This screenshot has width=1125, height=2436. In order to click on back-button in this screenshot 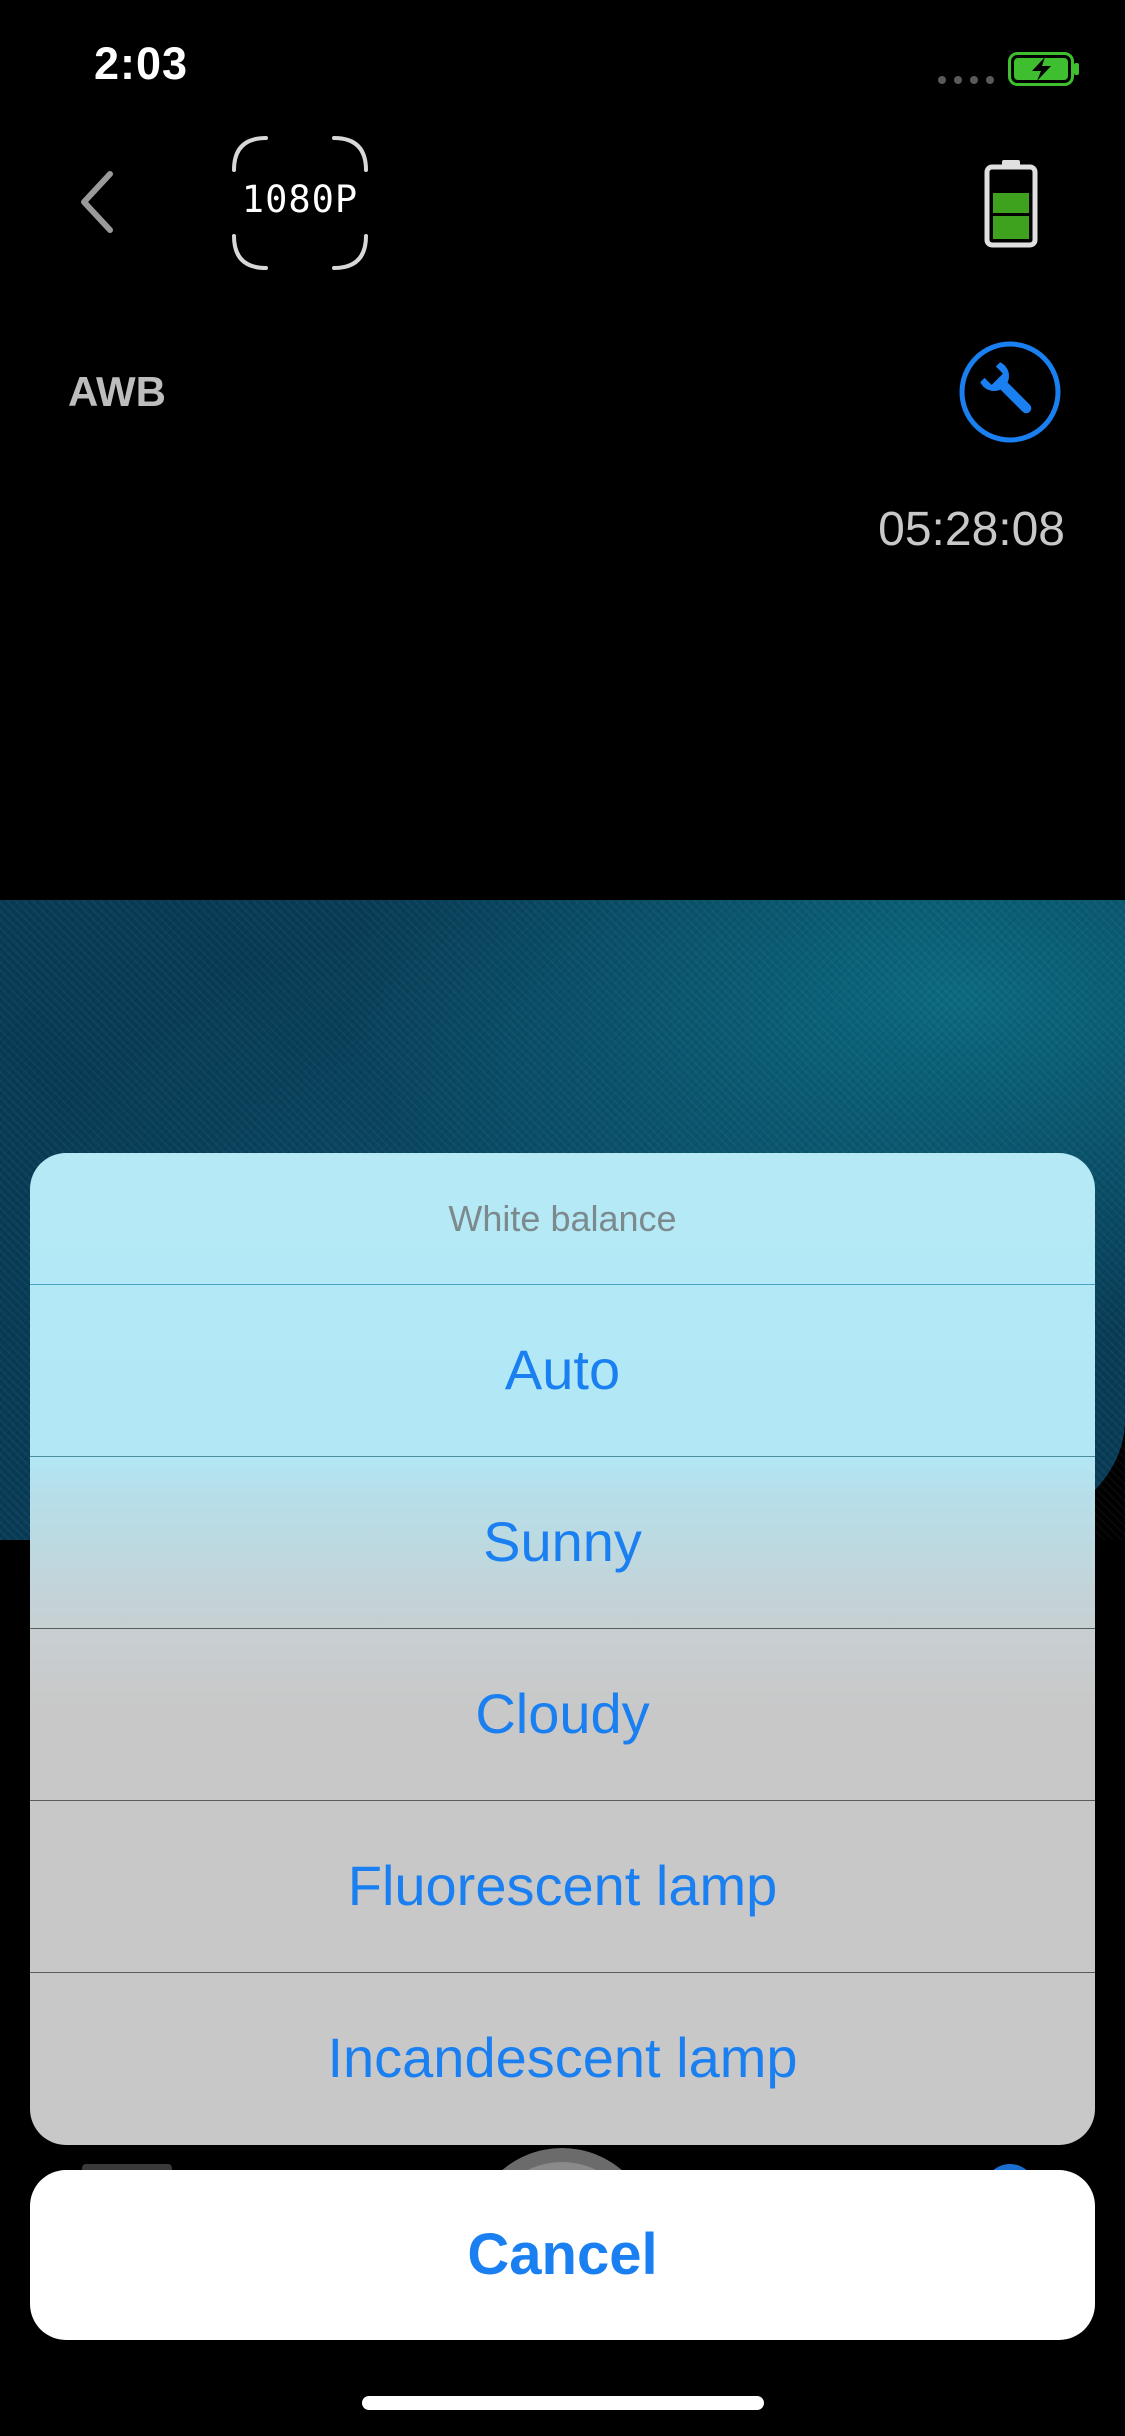, I will do `click(98, 202)`.